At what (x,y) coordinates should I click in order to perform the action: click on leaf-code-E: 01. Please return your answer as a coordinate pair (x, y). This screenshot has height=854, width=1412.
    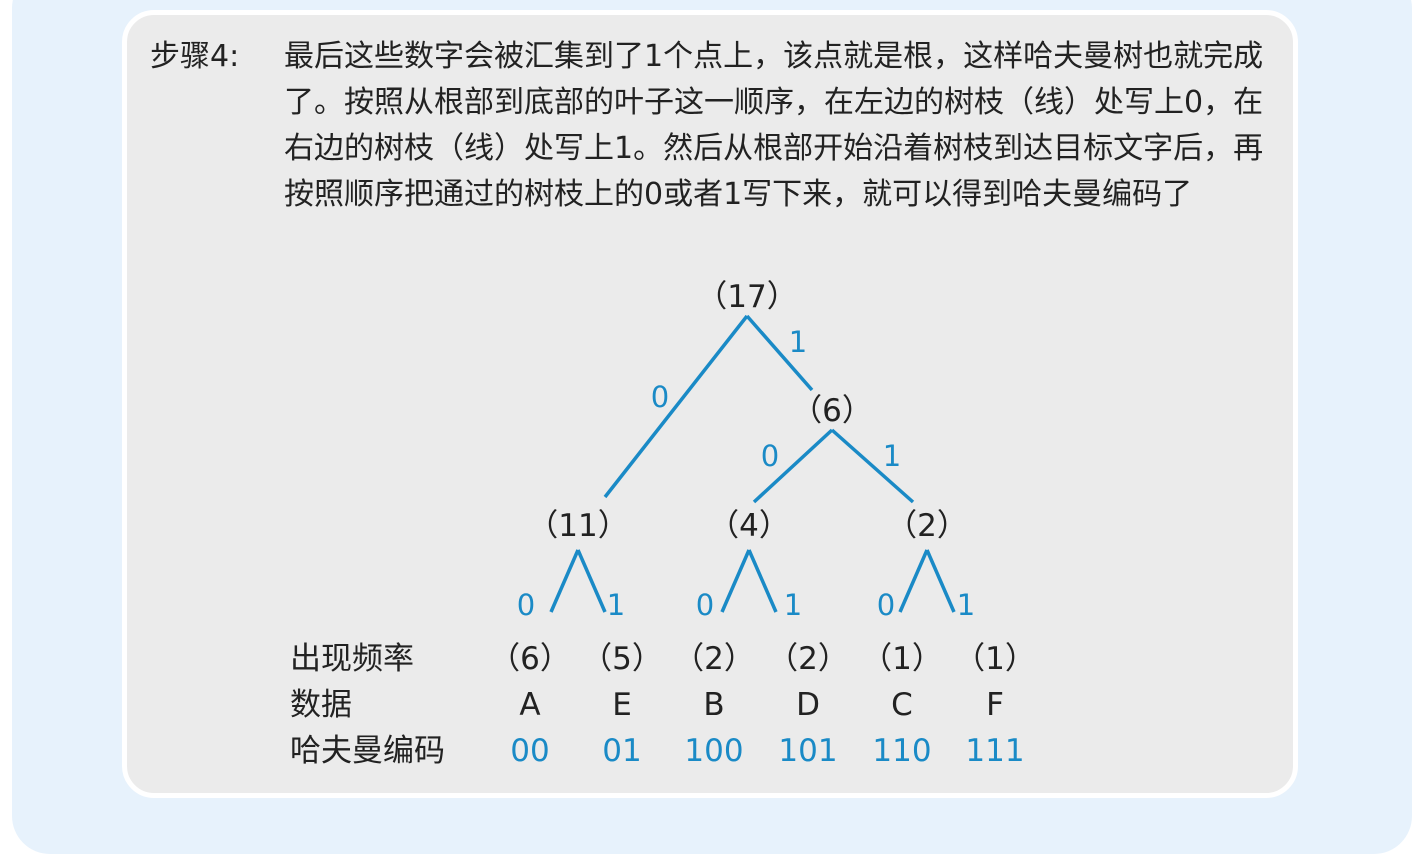
    Looking at the image, I should click on (621, 751).